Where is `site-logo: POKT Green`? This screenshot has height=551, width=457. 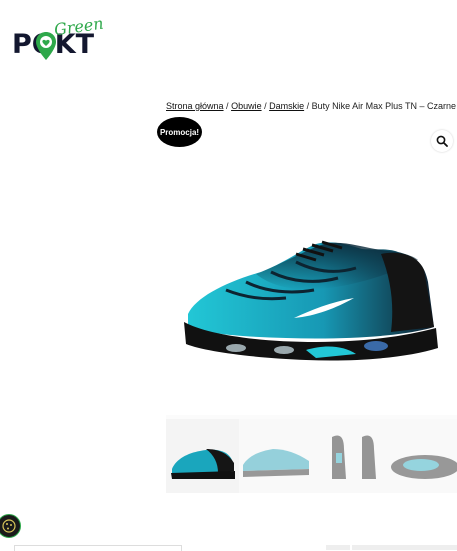
site-logo: POKT Green is located at coordinates (62, 38).